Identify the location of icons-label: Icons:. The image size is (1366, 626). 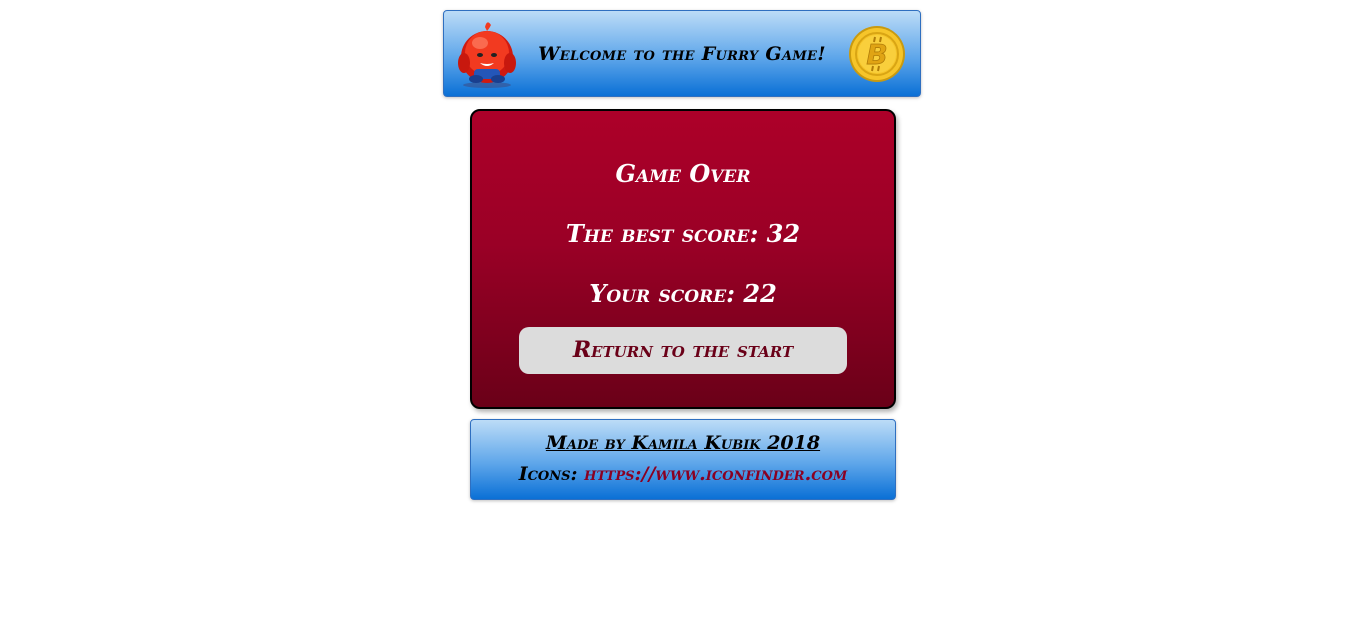
(548, 474).